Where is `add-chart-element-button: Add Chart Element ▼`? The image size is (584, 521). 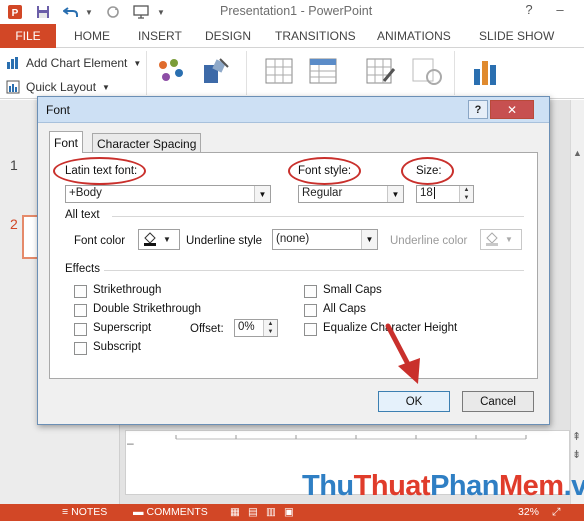 add-chart-element-button: Add Chart Element ▼ is located at coordinates (73, 63).